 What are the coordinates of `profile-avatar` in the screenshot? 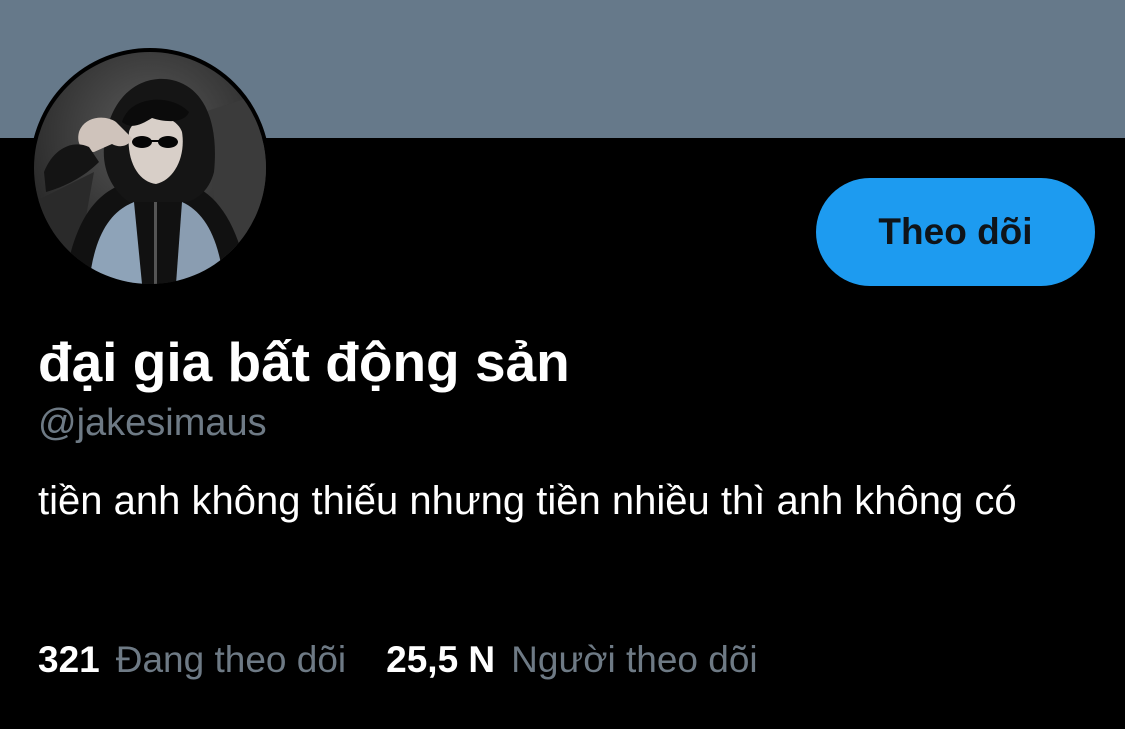 It's located at (150, 168).